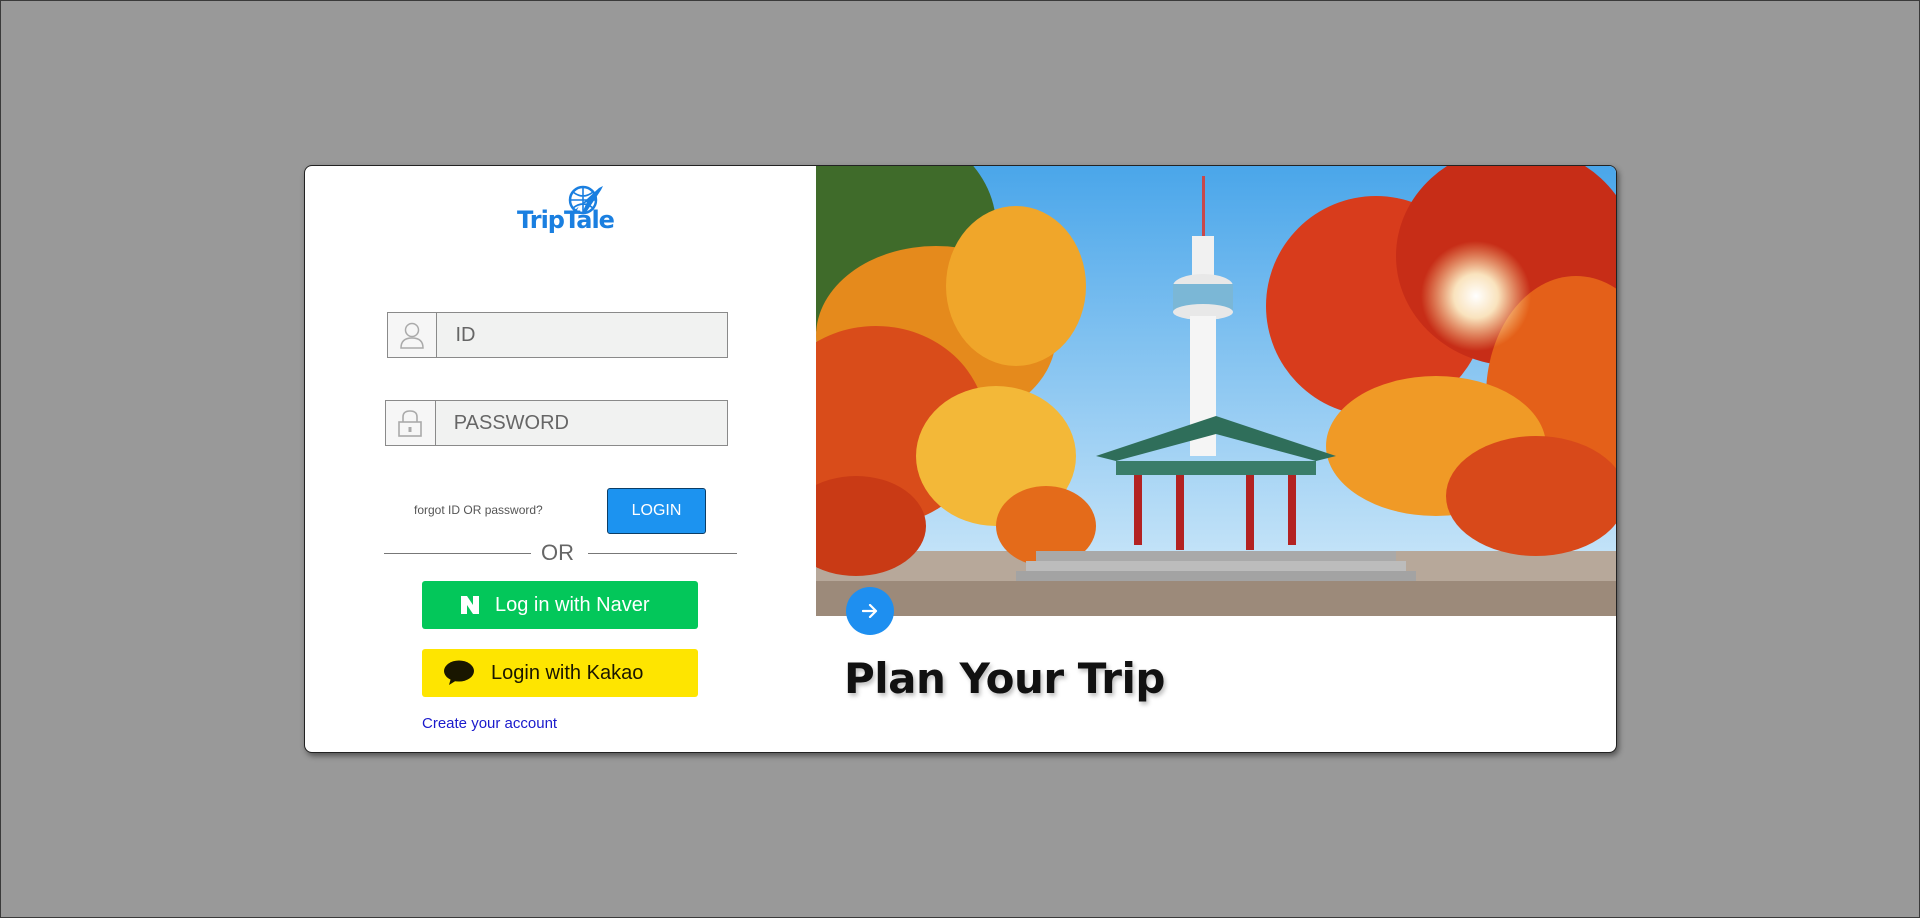  Describe the element at coordinates (582, 335) in the screenshot. I see `id-input` at that location.